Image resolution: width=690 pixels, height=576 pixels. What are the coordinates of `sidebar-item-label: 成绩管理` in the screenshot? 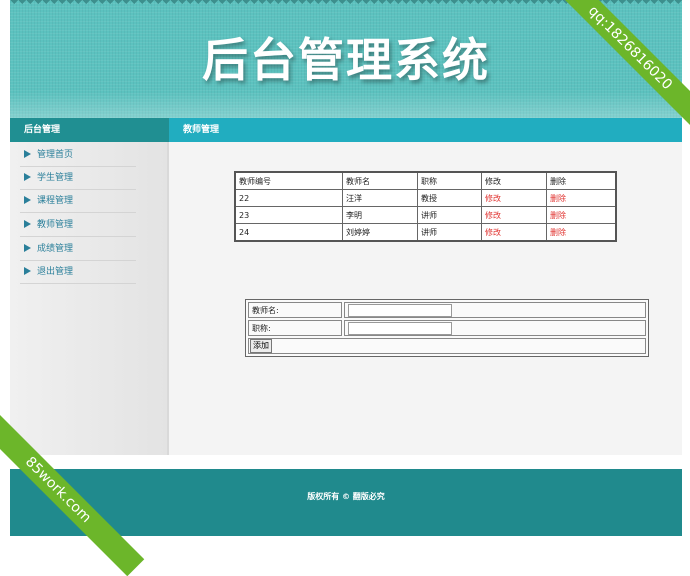 It's located at (55, 249).